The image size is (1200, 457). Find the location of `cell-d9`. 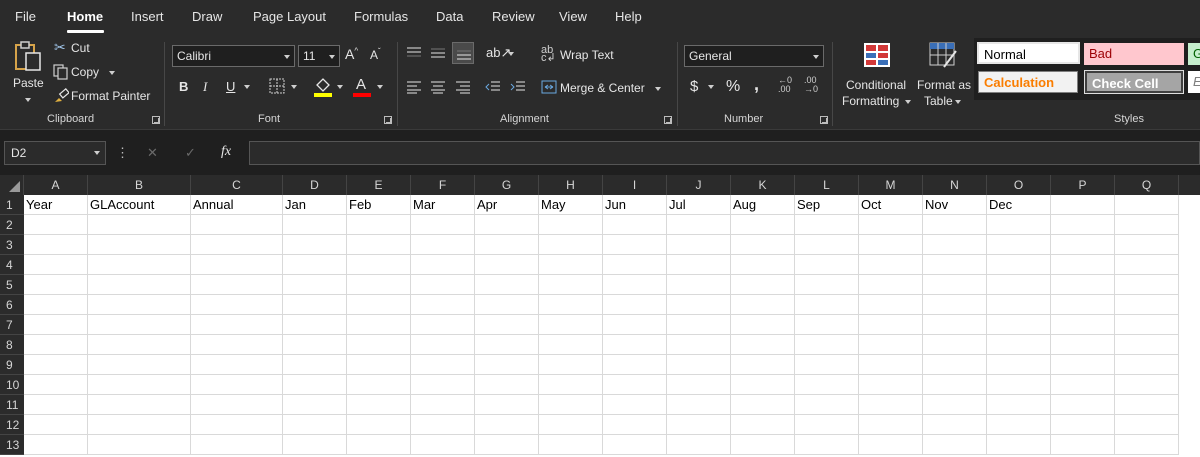

cell-d9 is located at coordinates (315, 365).